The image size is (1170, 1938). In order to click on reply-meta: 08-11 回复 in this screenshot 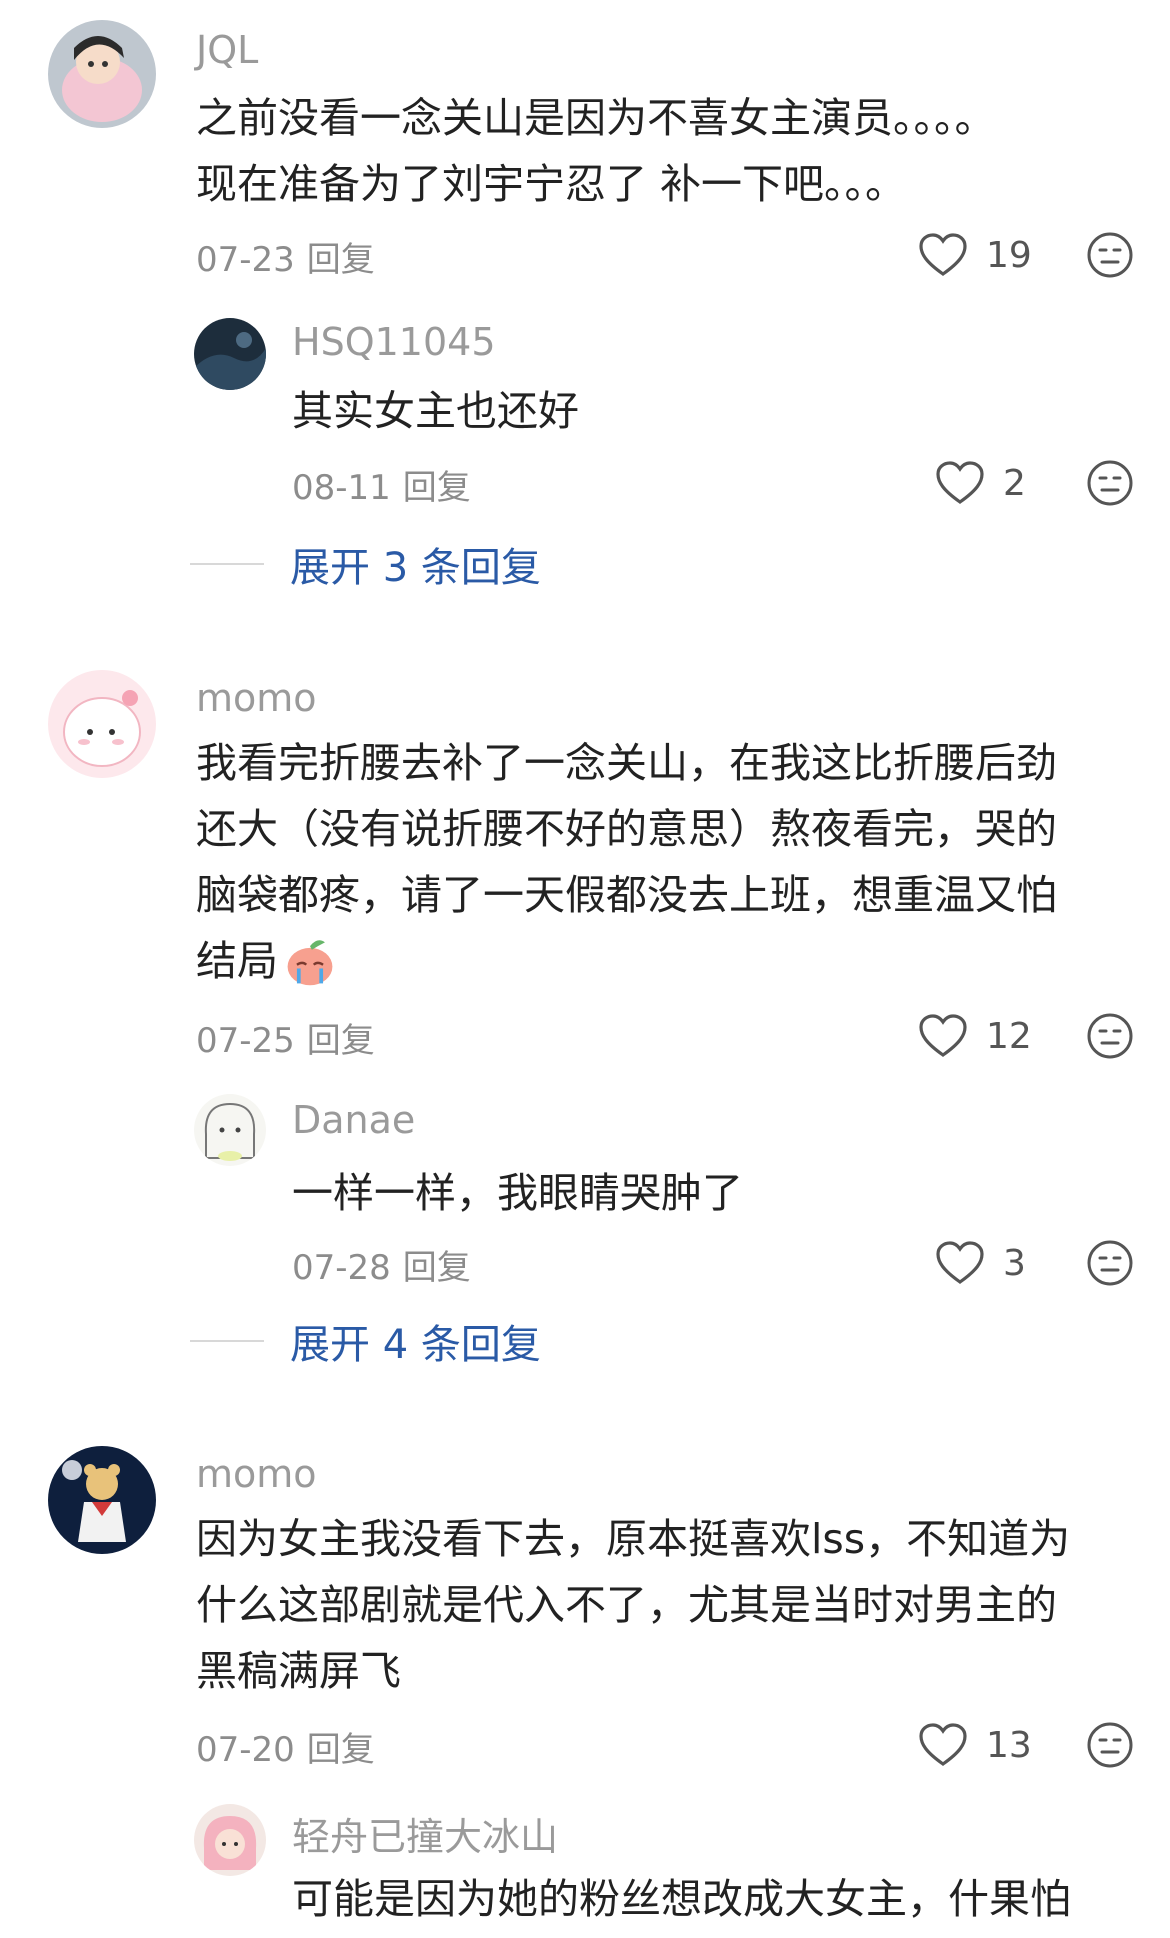, I will do `click(381, 484)`.